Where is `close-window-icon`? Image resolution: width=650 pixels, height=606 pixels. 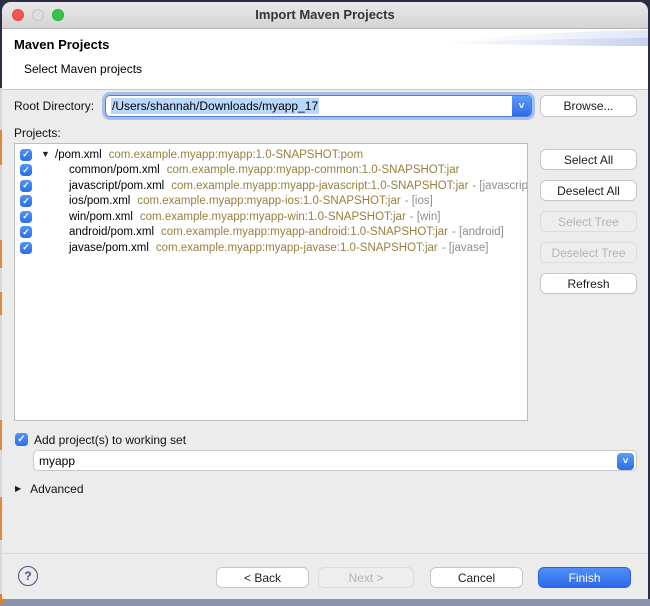 close-window-icon is located at coordinates (18, 15).